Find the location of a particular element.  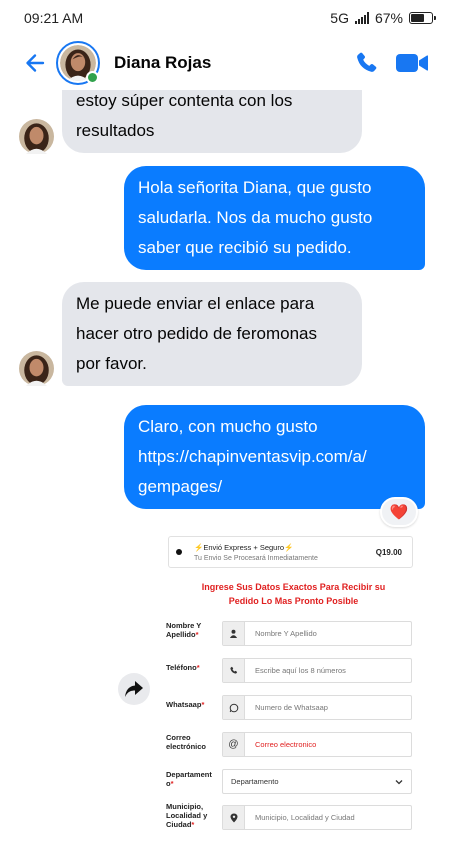

arrow-left-icon is located at coordinates (35, 63).